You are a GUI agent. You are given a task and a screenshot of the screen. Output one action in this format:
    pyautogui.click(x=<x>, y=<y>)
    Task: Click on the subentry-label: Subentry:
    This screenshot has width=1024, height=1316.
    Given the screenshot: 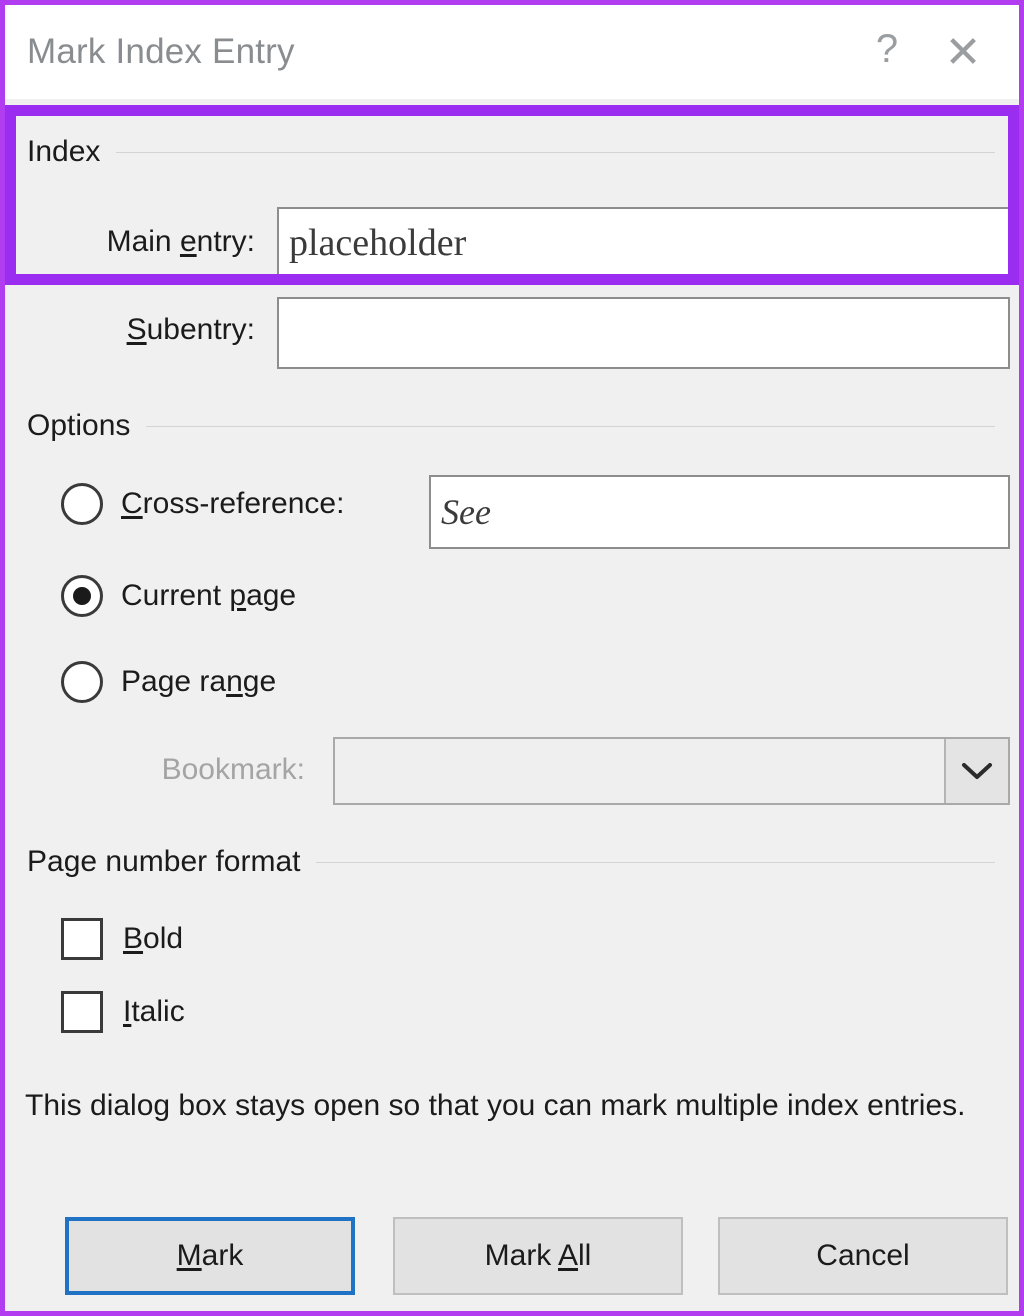 What is the action you would take?
    pyautogui.click(x=130, y=330)
    